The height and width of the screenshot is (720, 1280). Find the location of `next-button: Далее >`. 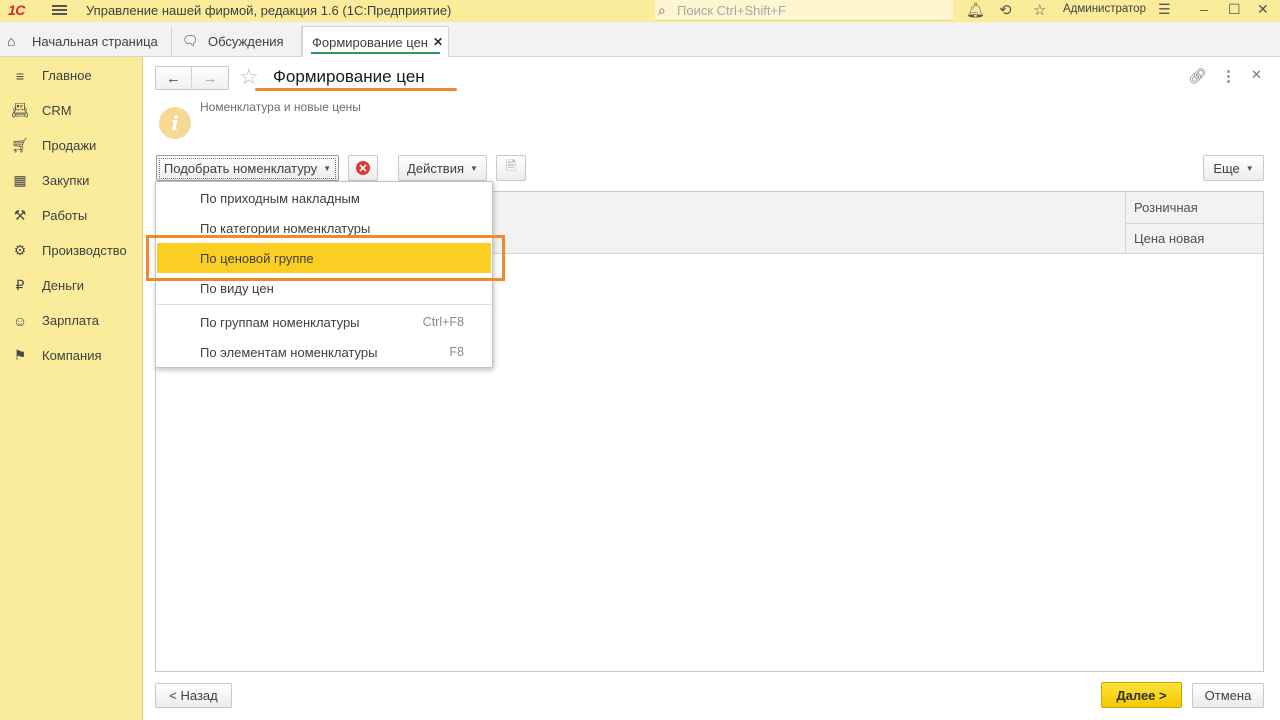

next-button: Далее > is located at coordinates (1141, 695).